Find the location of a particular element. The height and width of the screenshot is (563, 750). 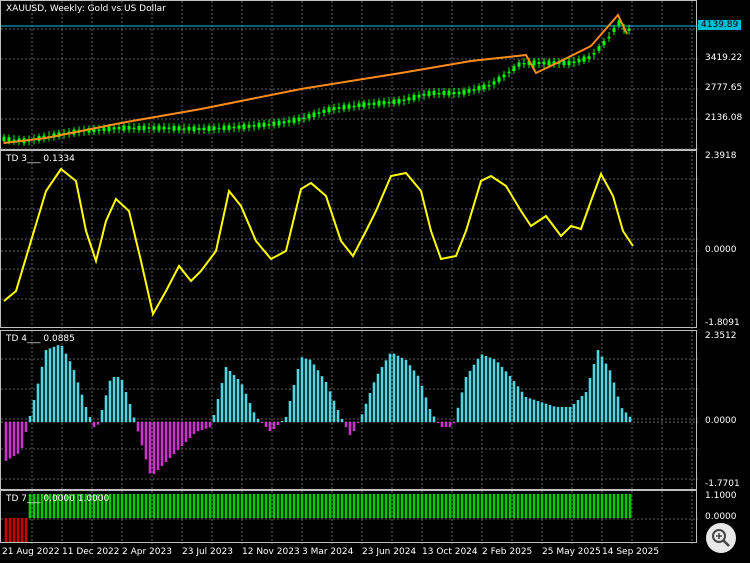

td7-tick: 1.1000 is located at coordinates (721, 496).